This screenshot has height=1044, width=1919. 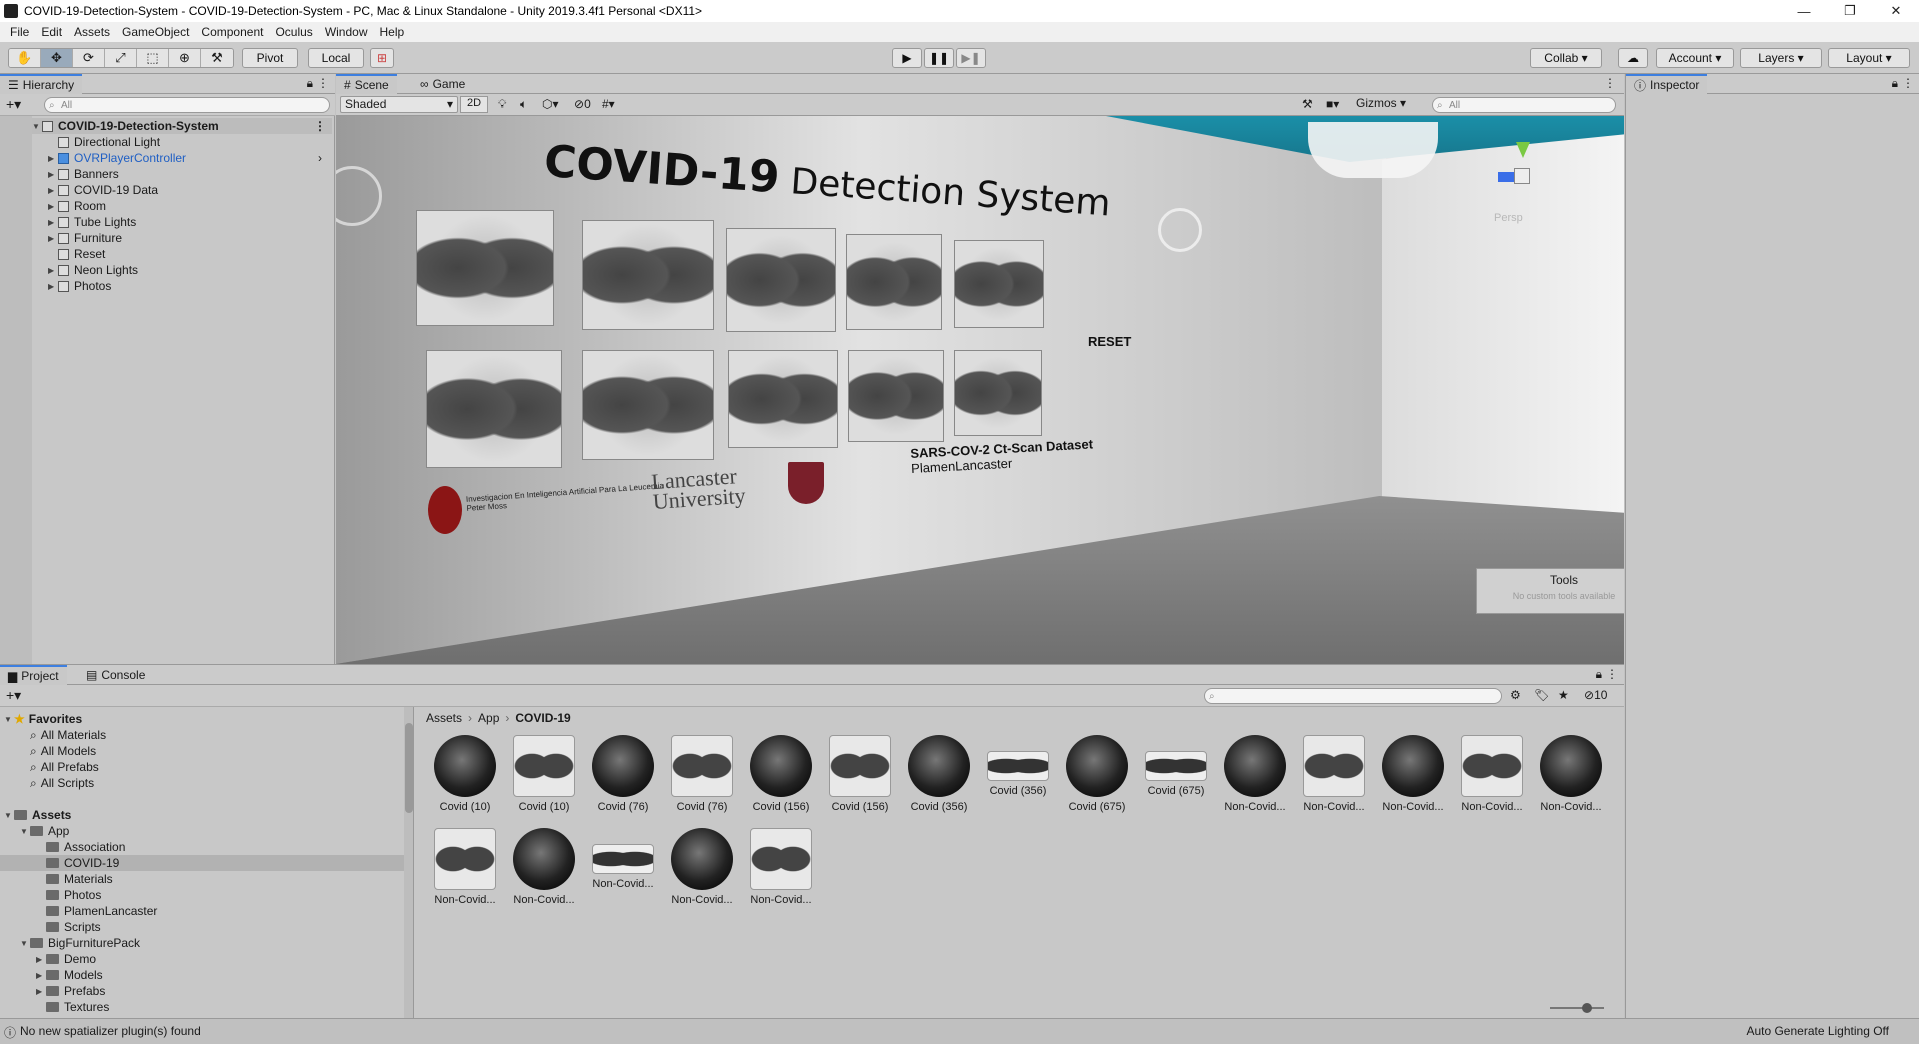 I want to click on status-message: No new spatializer plugin(s) found, so click(x=110, y=1031).